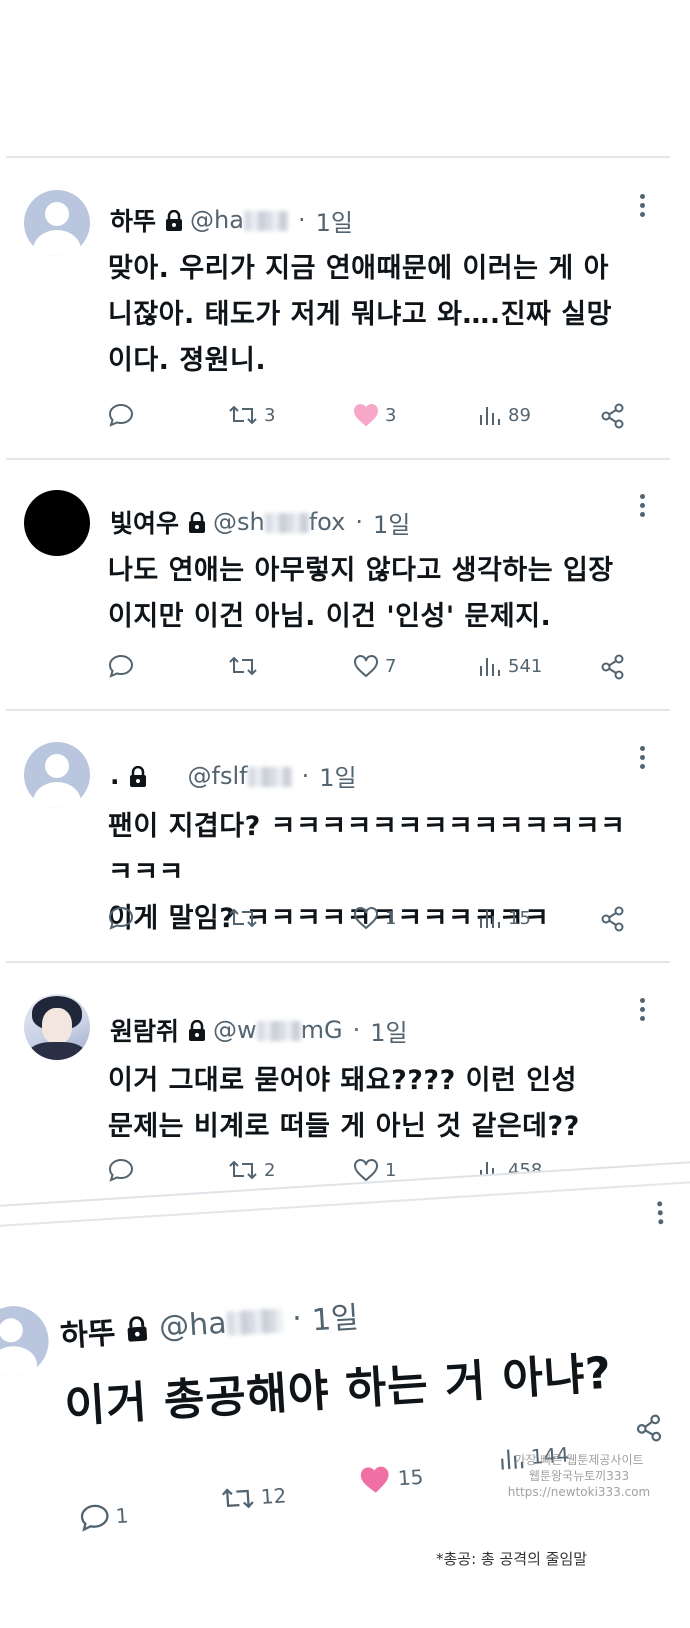 Image resolution: width=690 pixels, height=1628 pixels. I want to click on handle: @w mG, so click(278, 1030).